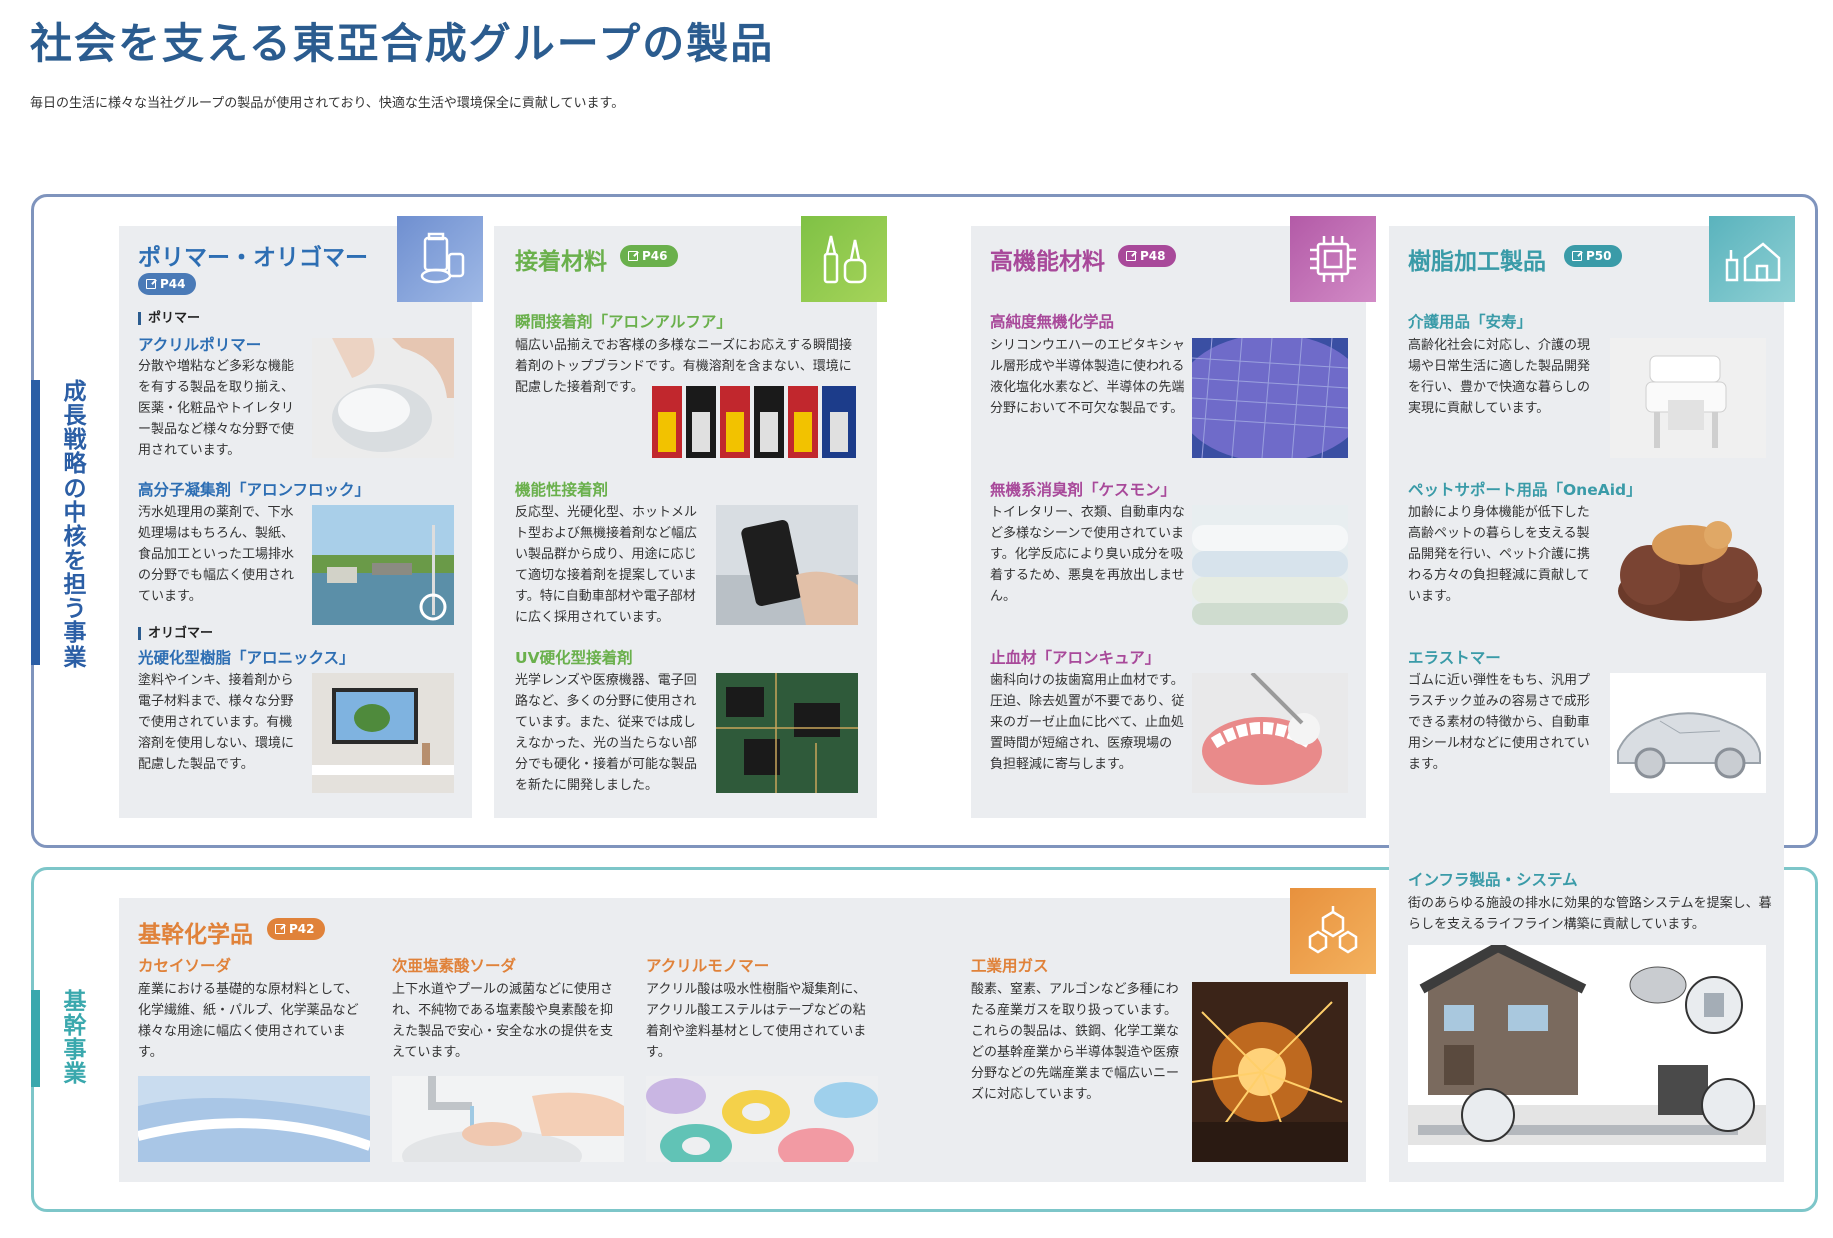 This screenshot has height=1238, width=1833. Describe the element at coordinates (1470, 322) in the screenshot. I see `resin-item-1-title: 介護用品「安寿」` at that location.